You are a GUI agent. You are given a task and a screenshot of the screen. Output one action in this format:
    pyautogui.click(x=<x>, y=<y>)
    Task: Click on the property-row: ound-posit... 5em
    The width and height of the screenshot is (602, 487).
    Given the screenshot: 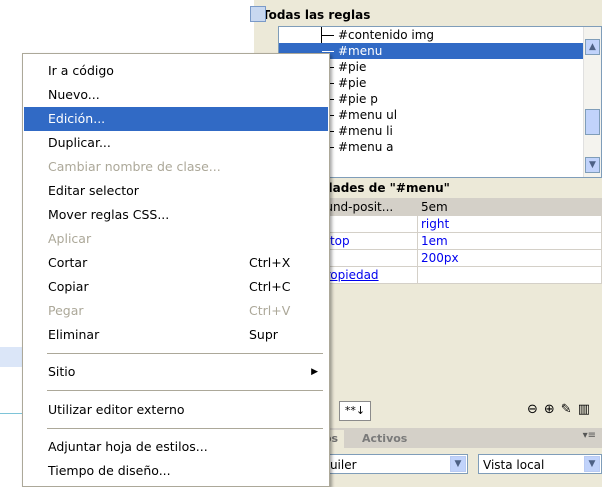 What is the action you would take?
    pyautogui.click(x=458, y=207)
    